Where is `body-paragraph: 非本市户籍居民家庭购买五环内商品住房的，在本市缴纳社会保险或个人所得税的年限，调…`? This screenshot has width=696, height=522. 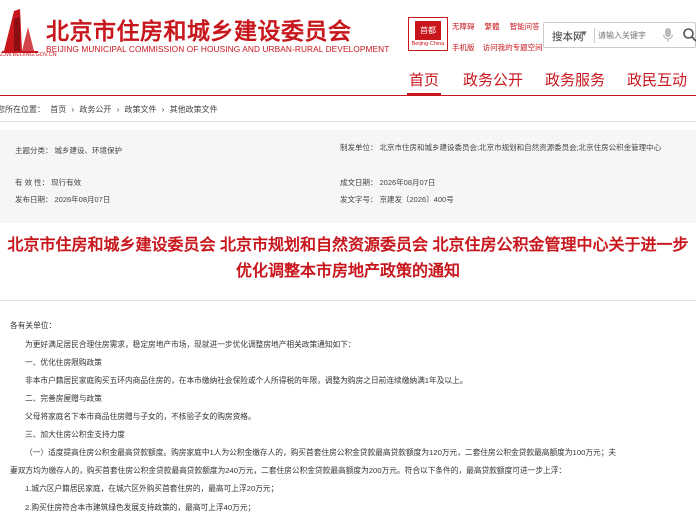
body-paragraph: 非本市户籍居民家庭购买五环内商品住房的，在本市缴纳社会保险或个人所得税的年限，调… is located at coordinates (246, 380).